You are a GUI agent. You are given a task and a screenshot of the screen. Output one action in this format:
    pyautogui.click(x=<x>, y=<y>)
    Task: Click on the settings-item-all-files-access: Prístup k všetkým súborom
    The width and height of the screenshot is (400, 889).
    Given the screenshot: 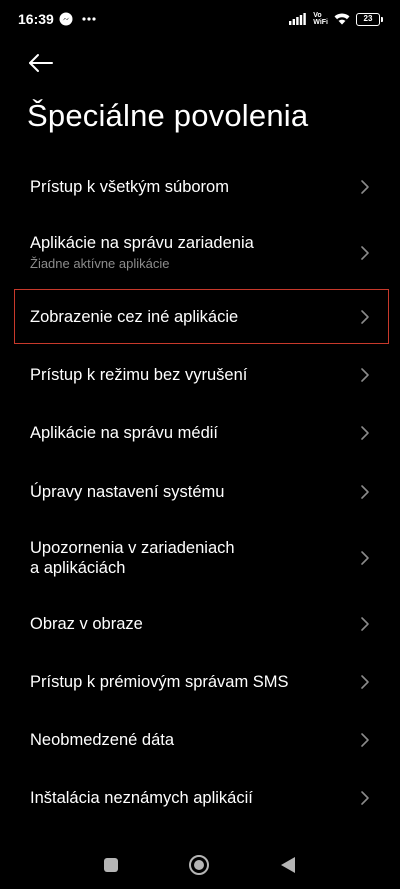 What is the action you would take?
    pyautogui.click(x=200, y=187)
    